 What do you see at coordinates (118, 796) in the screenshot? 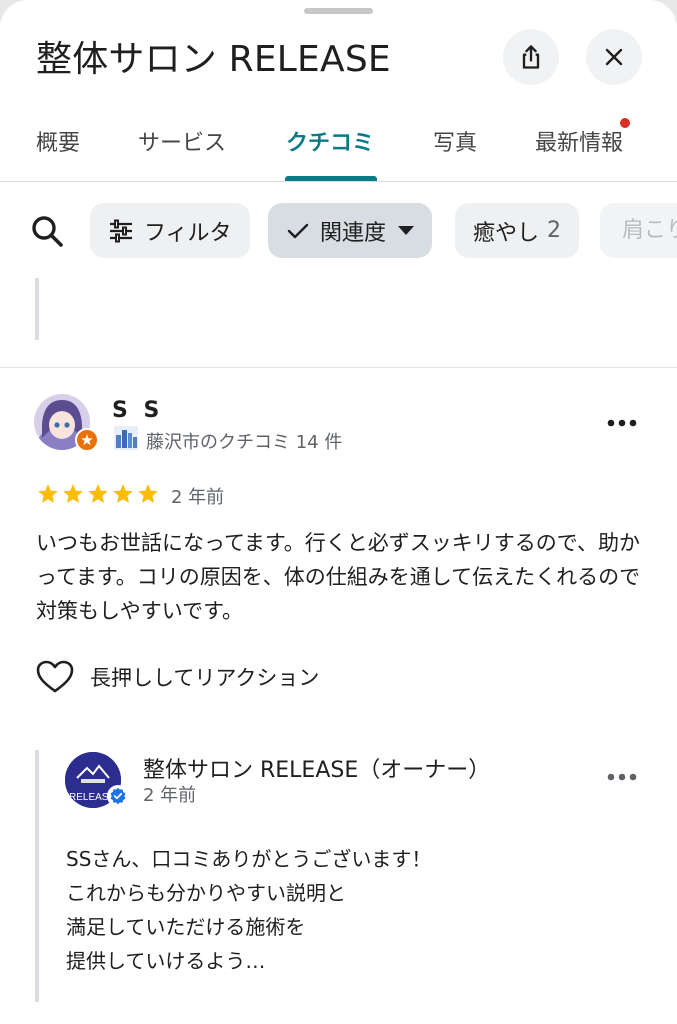
I see `verified-icon` at bounding box center [118, 796].